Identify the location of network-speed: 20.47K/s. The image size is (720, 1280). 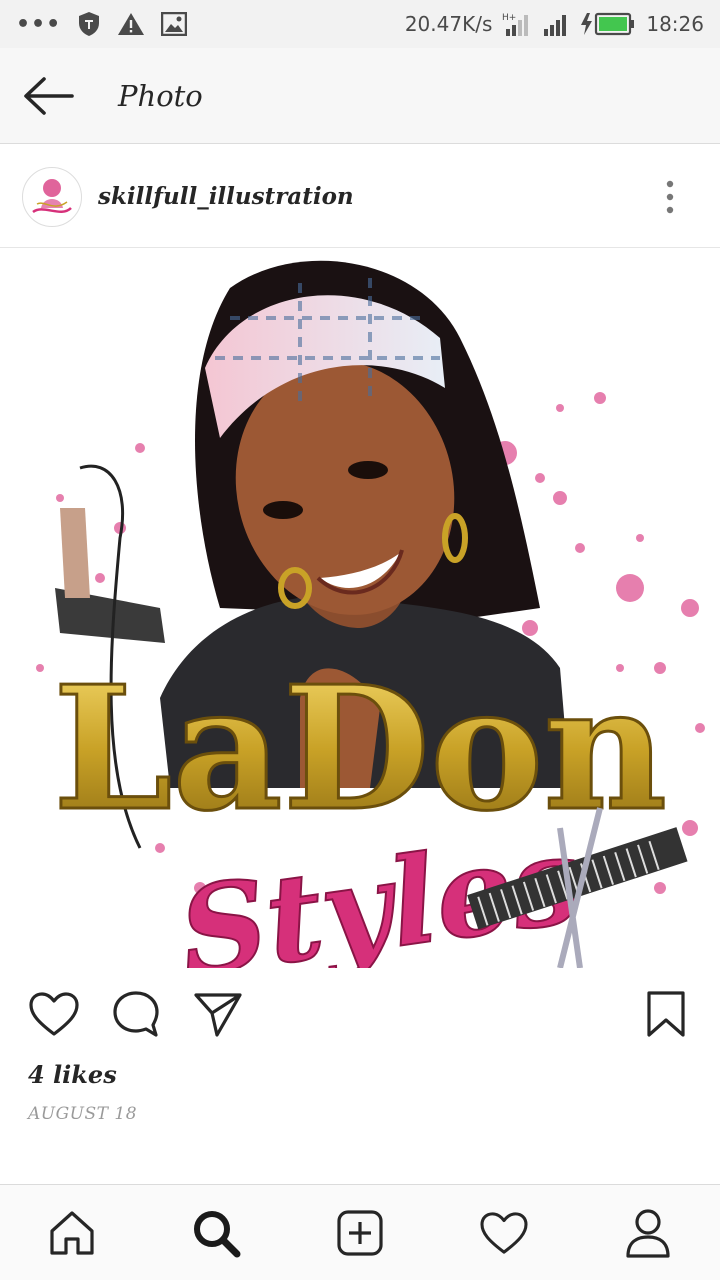
(448, 24).